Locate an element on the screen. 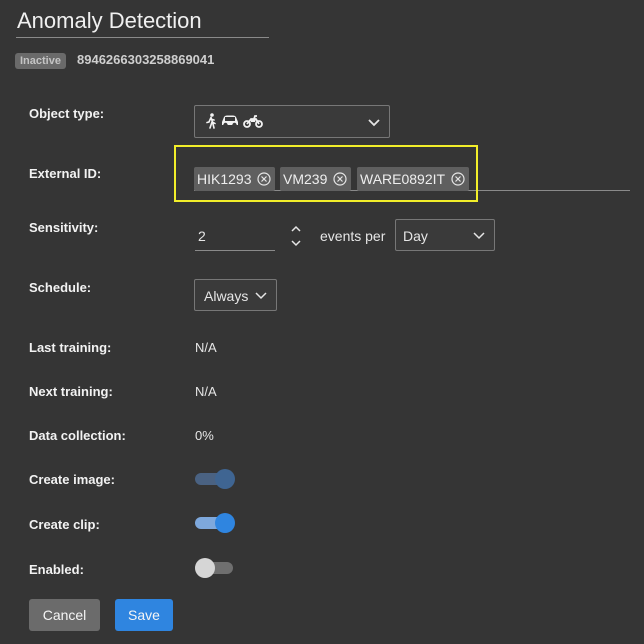  highlight-box is located at coordinates (326, 173).